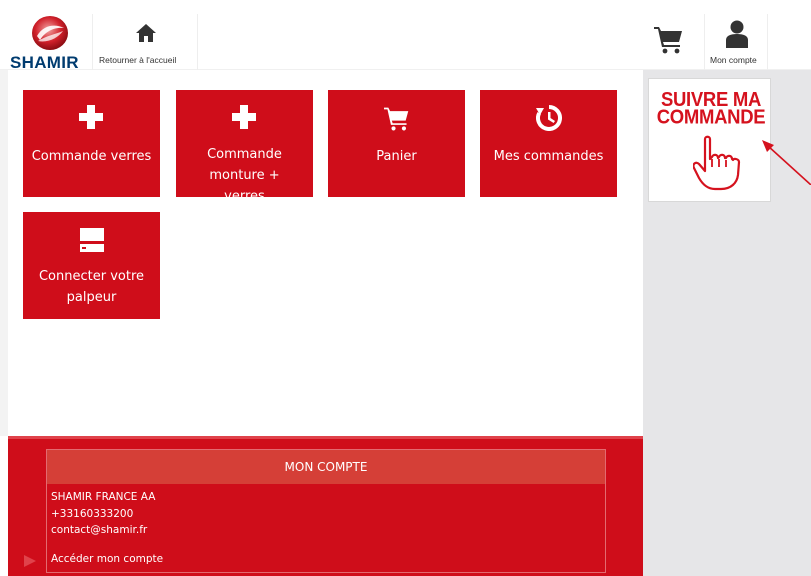 This screenshot has height=576, width=811. Describe the element at coordinates (733, 60) in the screenshot. I see `account-label: Mon compte` at that location.